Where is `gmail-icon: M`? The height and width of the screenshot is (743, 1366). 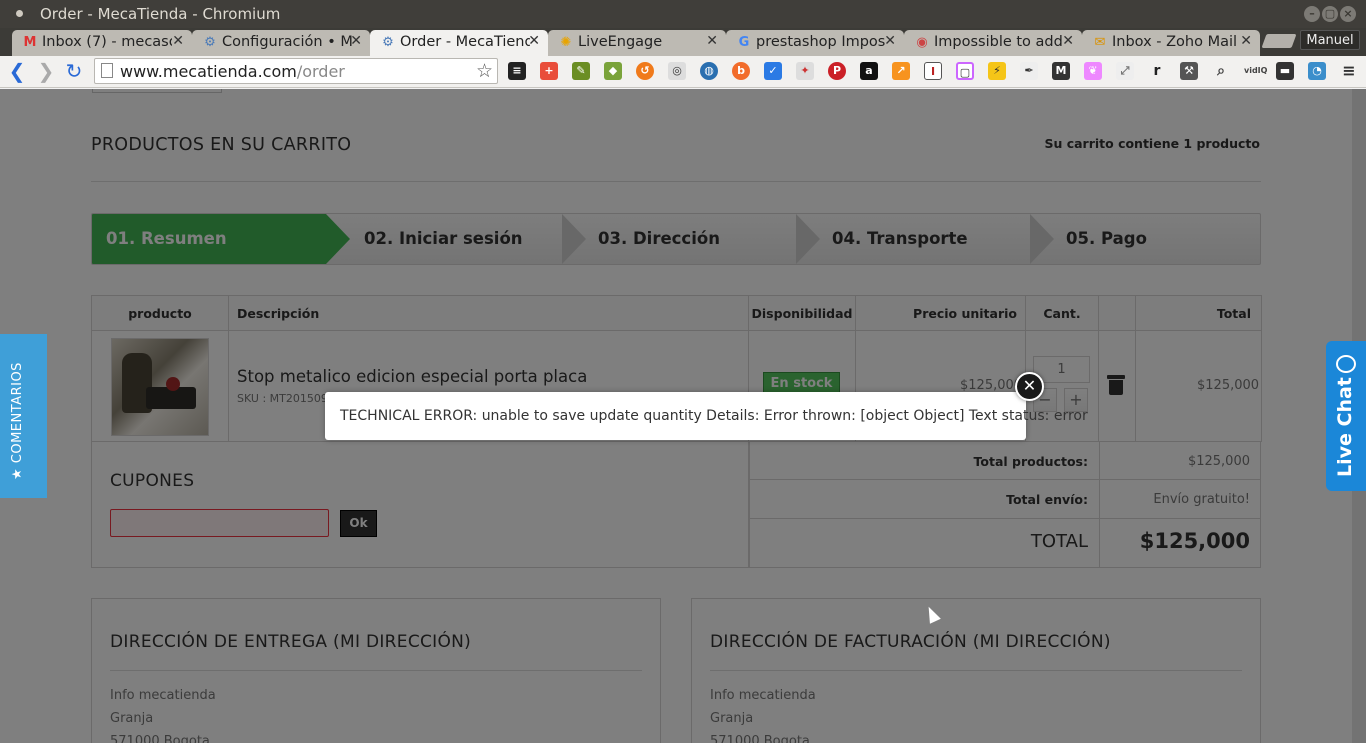 gmail-icon: M is located at coordinates (30, 42).